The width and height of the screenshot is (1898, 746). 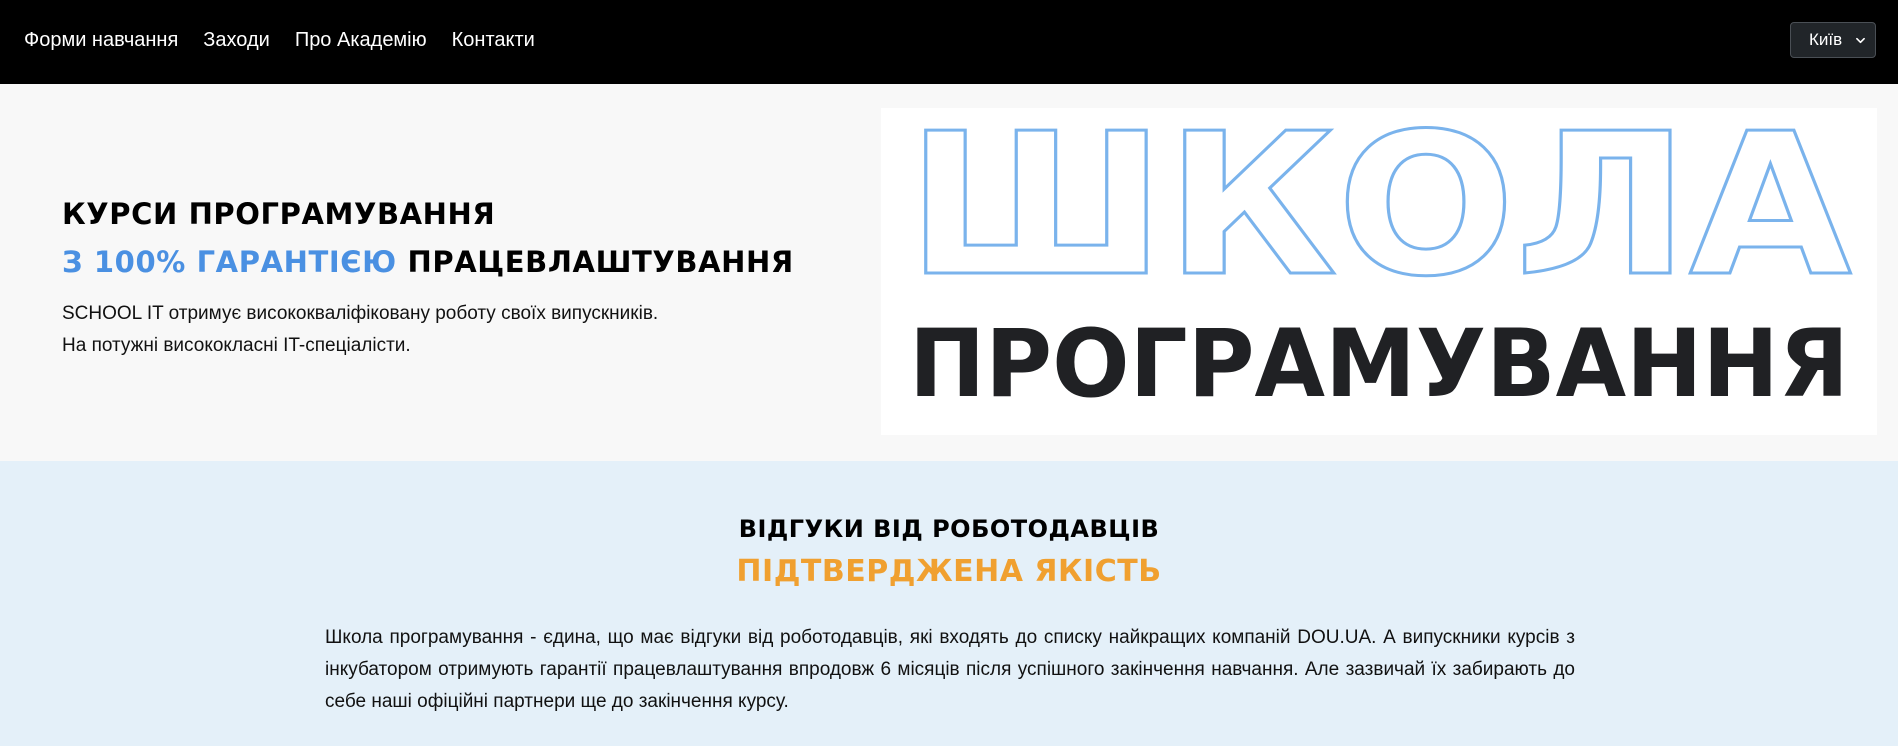 What do you see at coordinates (1379, 214) in the screenshot?
I see `logo-word-top: ШКОЛА` at bounding box center [1379, 214].